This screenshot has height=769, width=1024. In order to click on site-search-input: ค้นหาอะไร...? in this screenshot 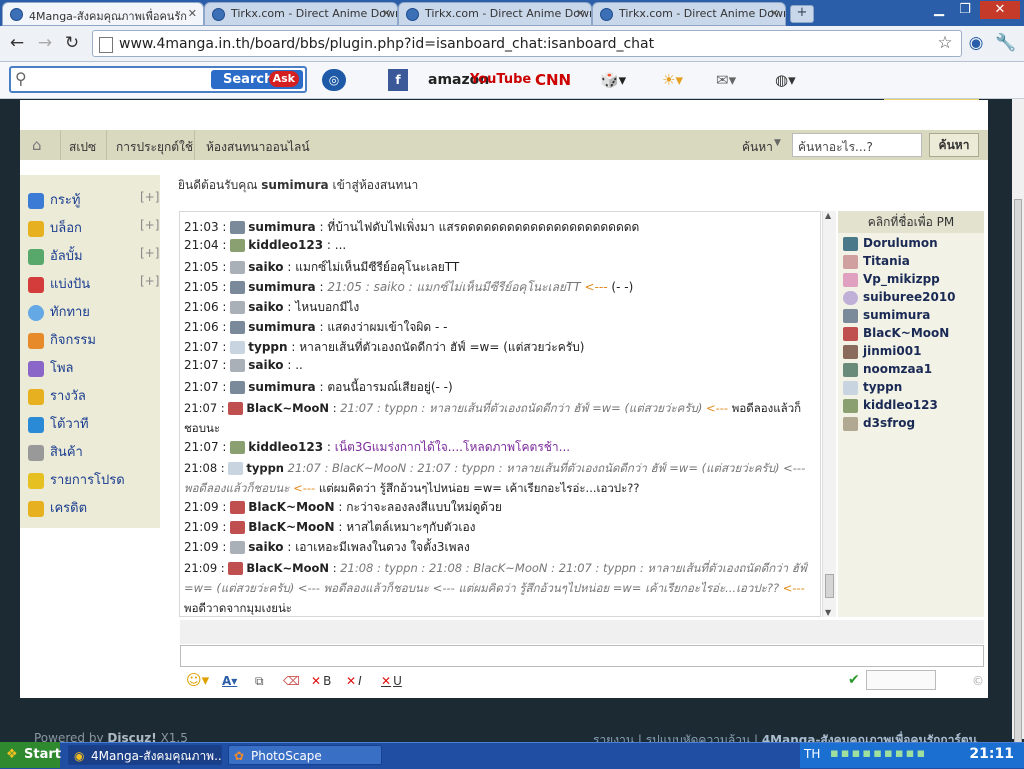, I will do `click(857, 145)`.